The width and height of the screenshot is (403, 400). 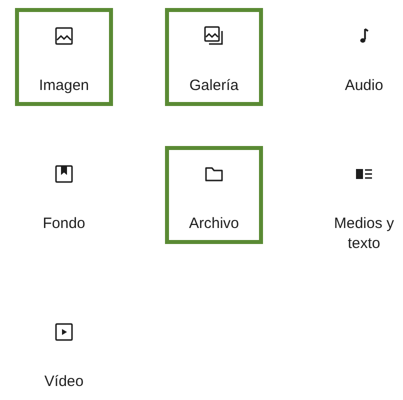 I want to click on block-item: Fondo, so click(x=64, y=195).